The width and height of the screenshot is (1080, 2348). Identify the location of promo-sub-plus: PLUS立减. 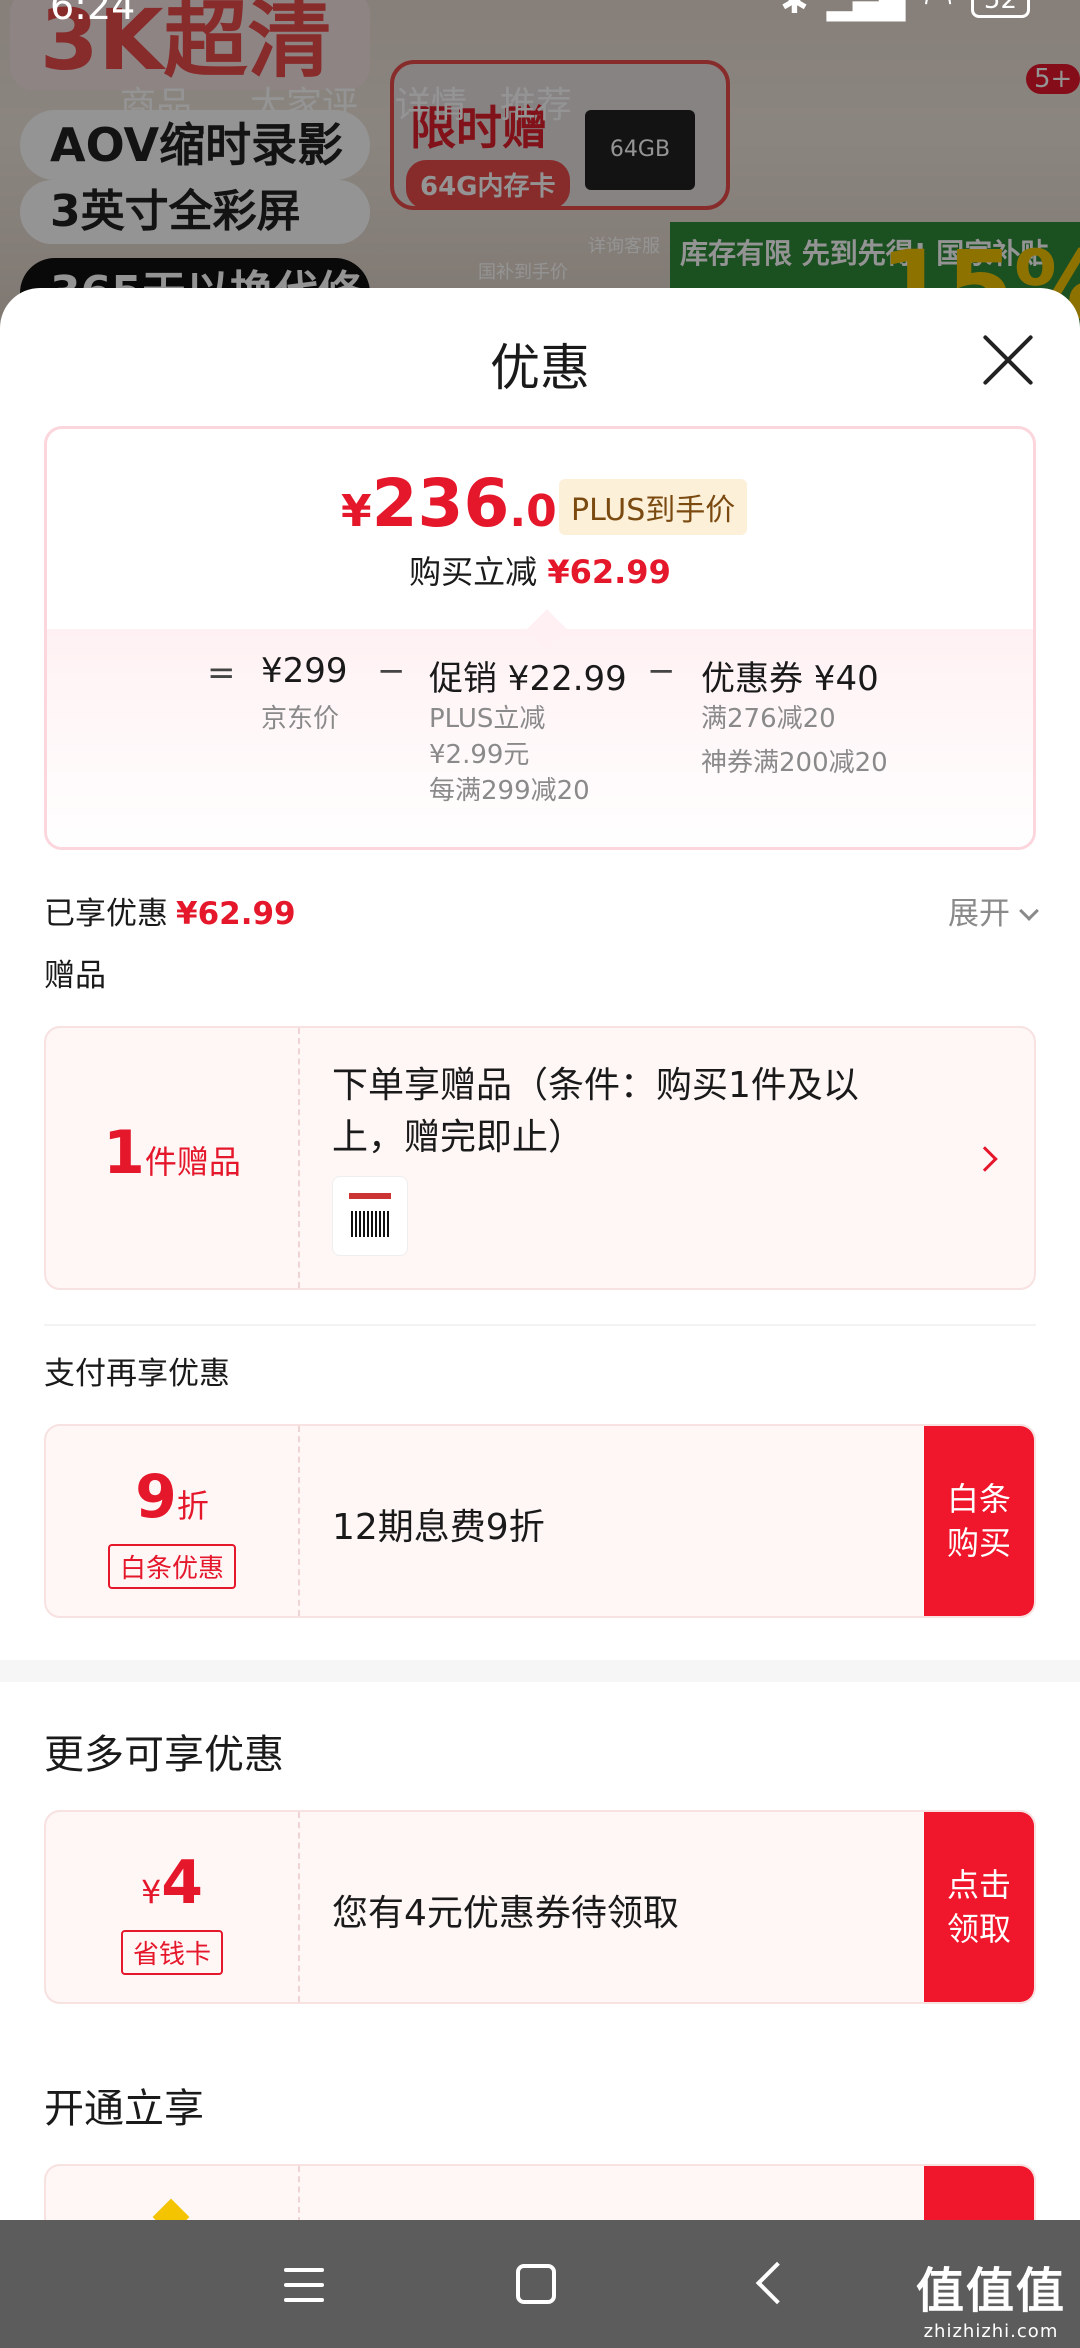
(487, 719).